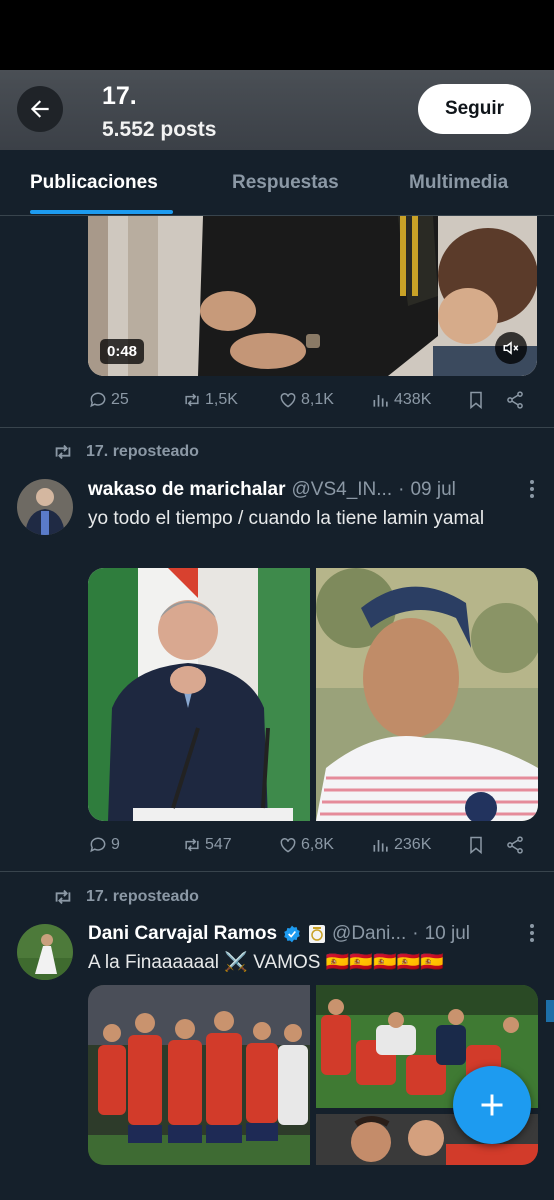  I want to click on status-bar, so click(277, 35).